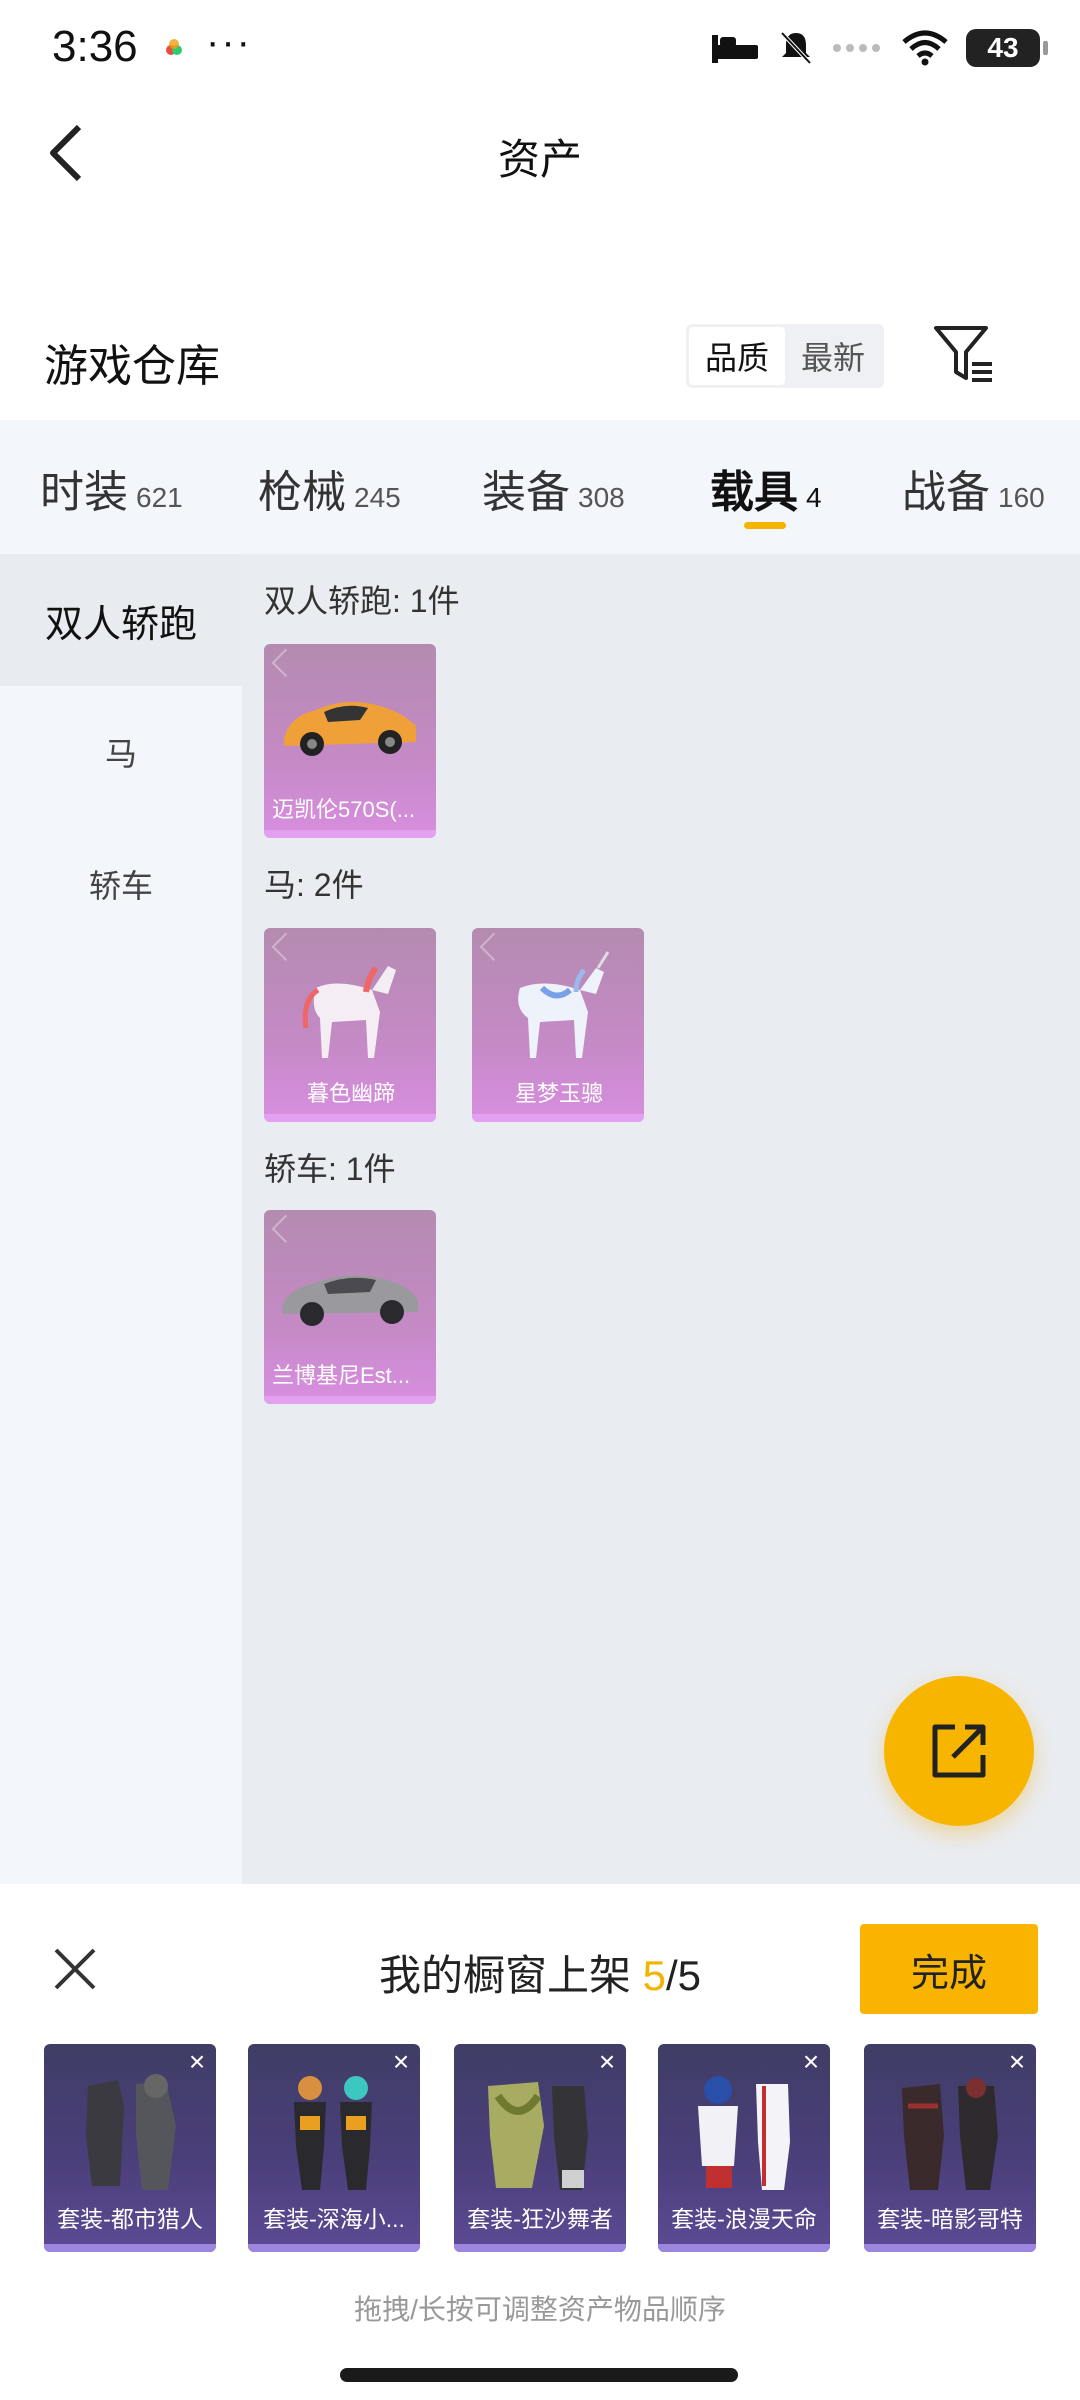  Describe the element at coordinates (856, 48) in the screenshot. I see `signal-icon` at that location.